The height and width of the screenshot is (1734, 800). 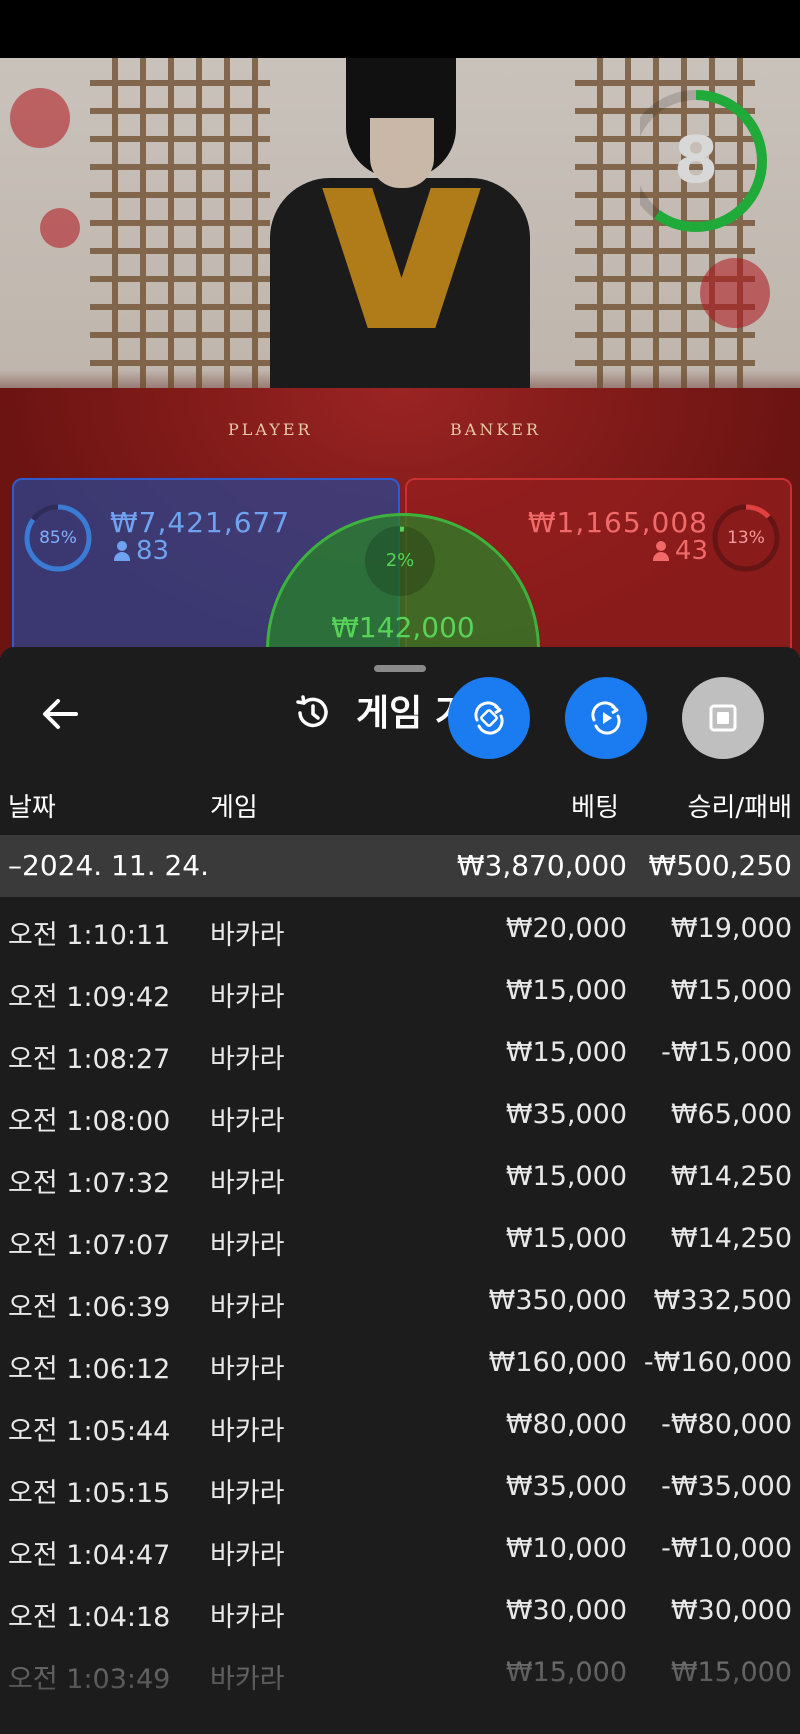 I want to click on date-group-label: –2024. 11. 24., so click(x=108, y=865).